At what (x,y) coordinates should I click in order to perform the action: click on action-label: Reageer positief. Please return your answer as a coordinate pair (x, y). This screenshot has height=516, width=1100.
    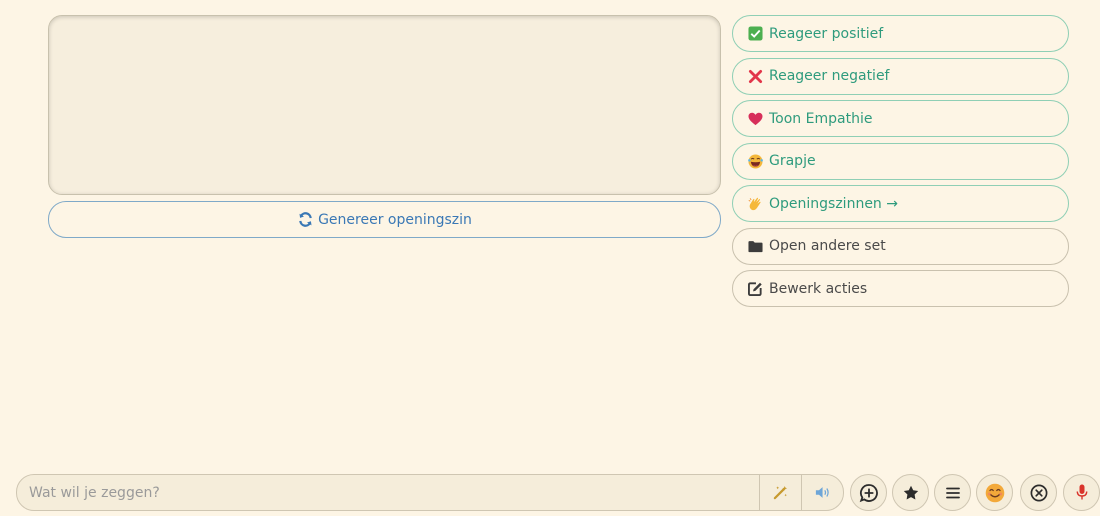
    Looking at the image, I should click on (826, 33).